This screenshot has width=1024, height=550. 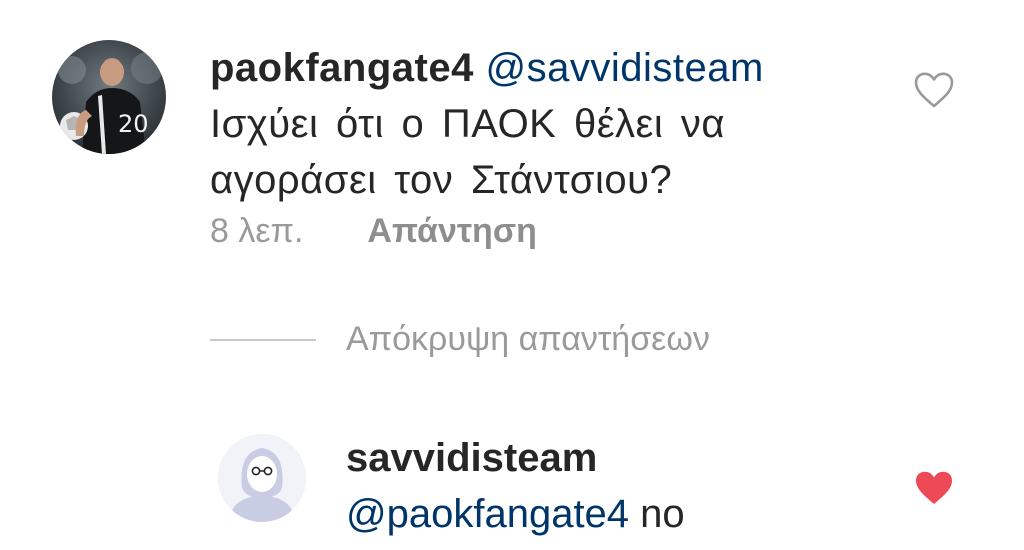 What do you see at coordinates (133, 124) in the screenshot?
I see `svg-text: 20` at bounding box center [133, 124].